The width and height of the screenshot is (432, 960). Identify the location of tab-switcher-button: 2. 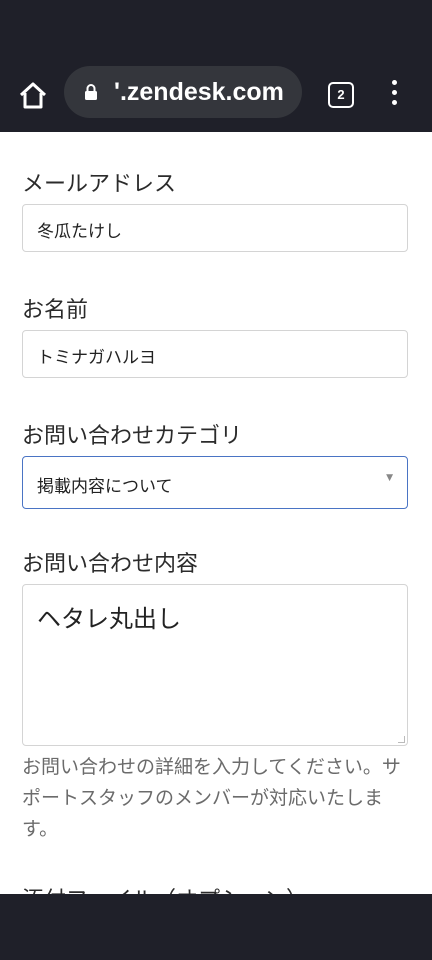
(341, 95).